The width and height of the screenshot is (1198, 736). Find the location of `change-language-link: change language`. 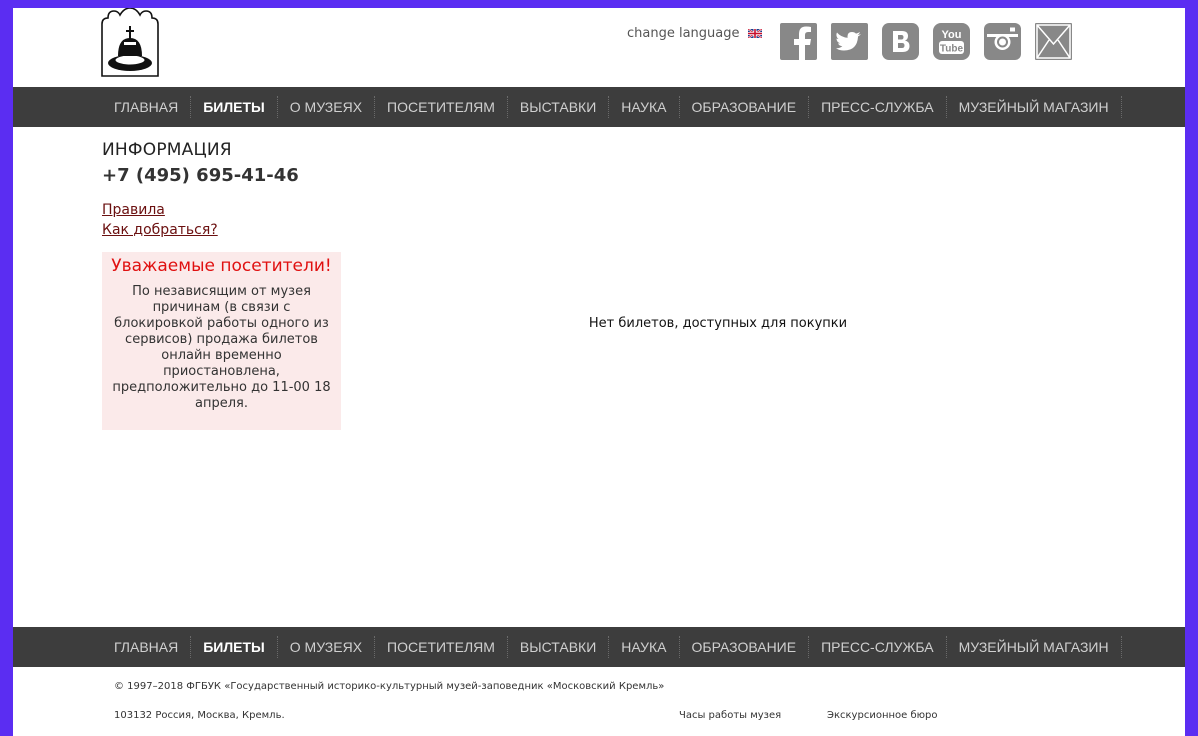

change-language-link: change language is located at coordinates (694, 33).